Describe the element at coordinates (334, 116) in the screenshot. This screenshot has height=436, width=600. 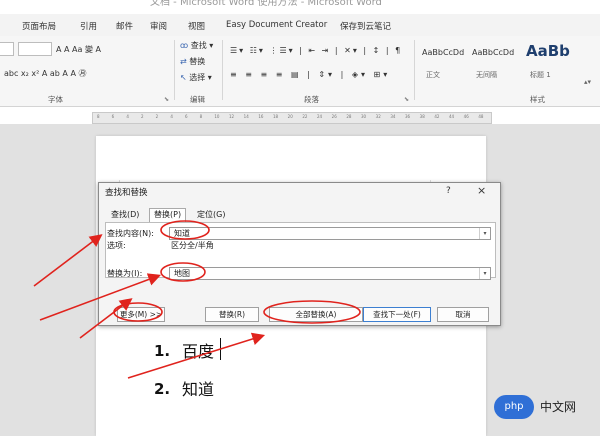
I see `ruler-tick-label: 26` at that location.